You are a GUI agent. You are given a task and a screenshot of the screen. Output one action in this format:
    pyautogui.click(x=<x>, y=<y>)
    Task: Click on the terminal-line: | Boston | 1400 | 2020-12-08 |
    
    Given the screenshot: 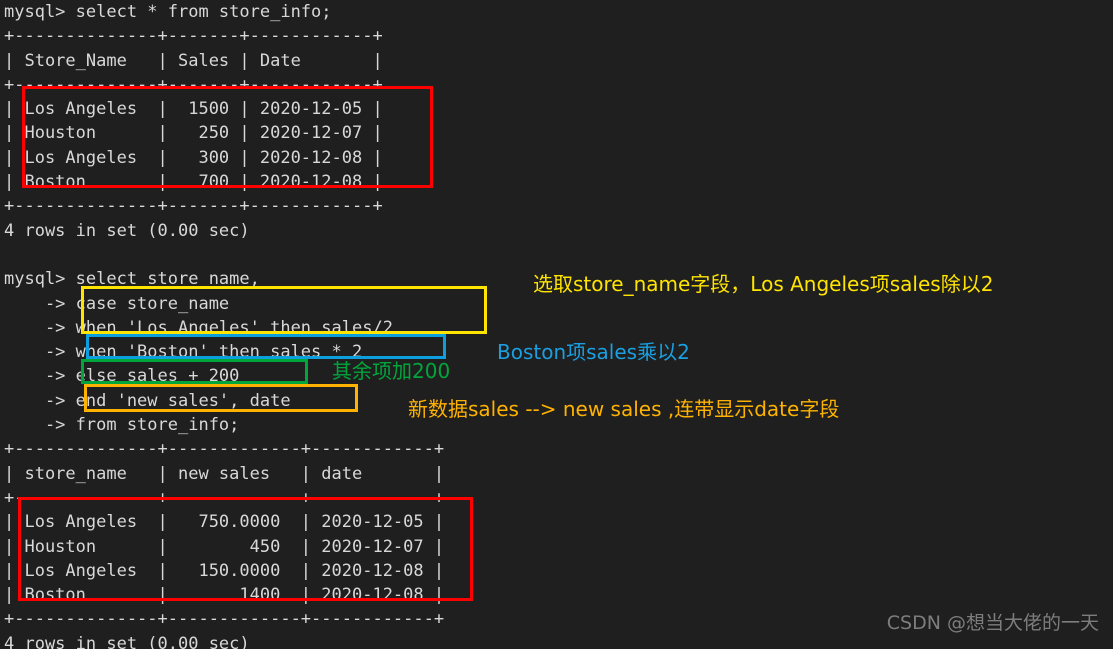 What is the action you would take?
    pyautogui.click(x=224, y=595)
    